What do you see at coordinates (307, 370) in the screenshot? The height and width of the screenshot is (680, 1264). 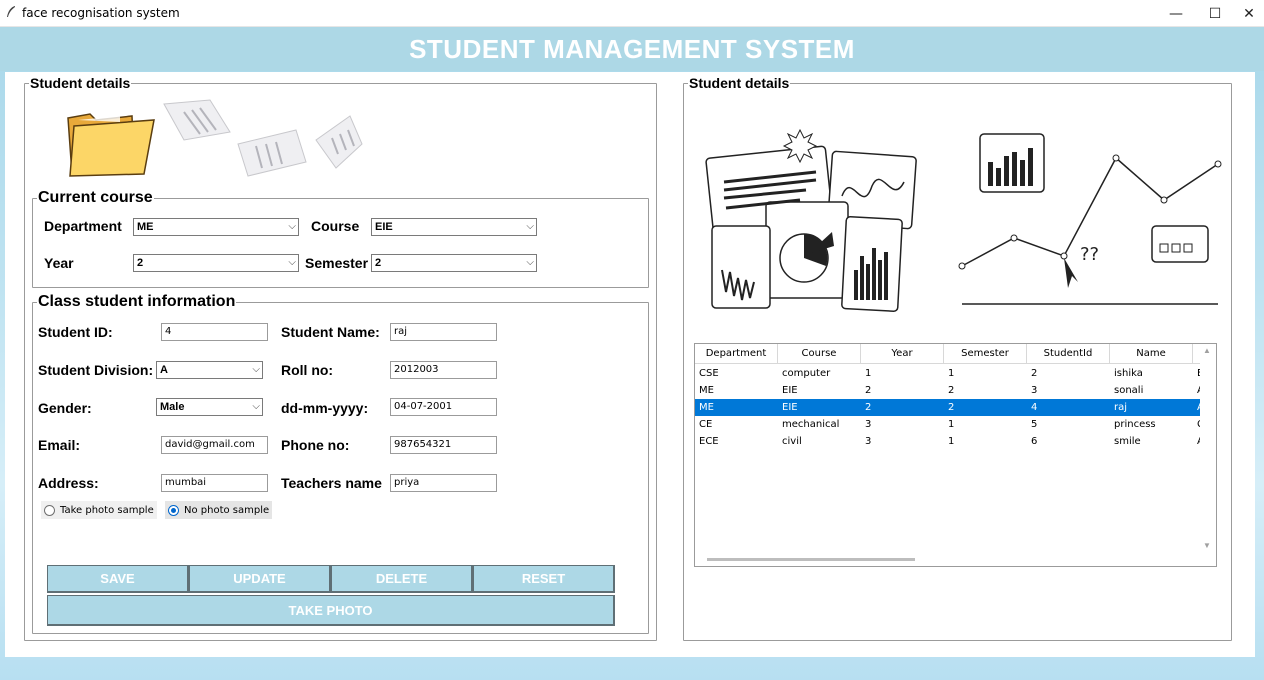 I see `roll-label: Roll no:` at bounding box center [307, 370].